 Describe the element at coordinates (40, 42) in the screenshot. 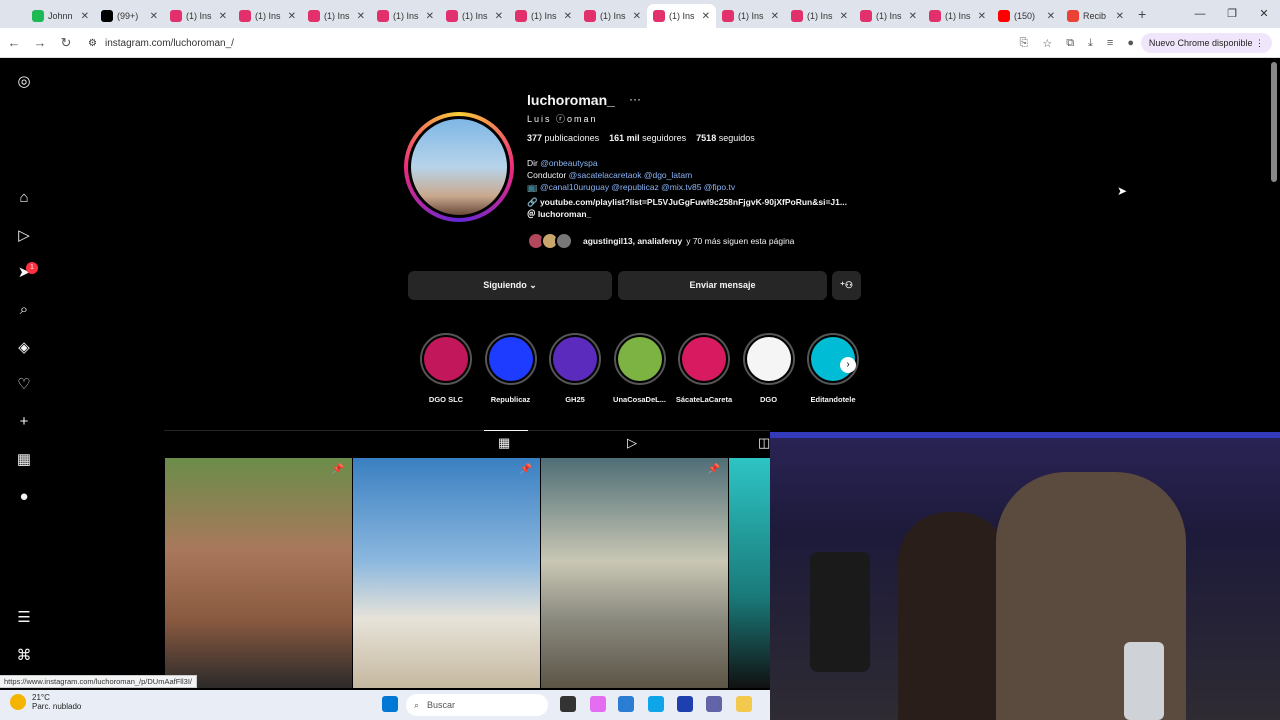

I see `forward-icon: →` at that location.